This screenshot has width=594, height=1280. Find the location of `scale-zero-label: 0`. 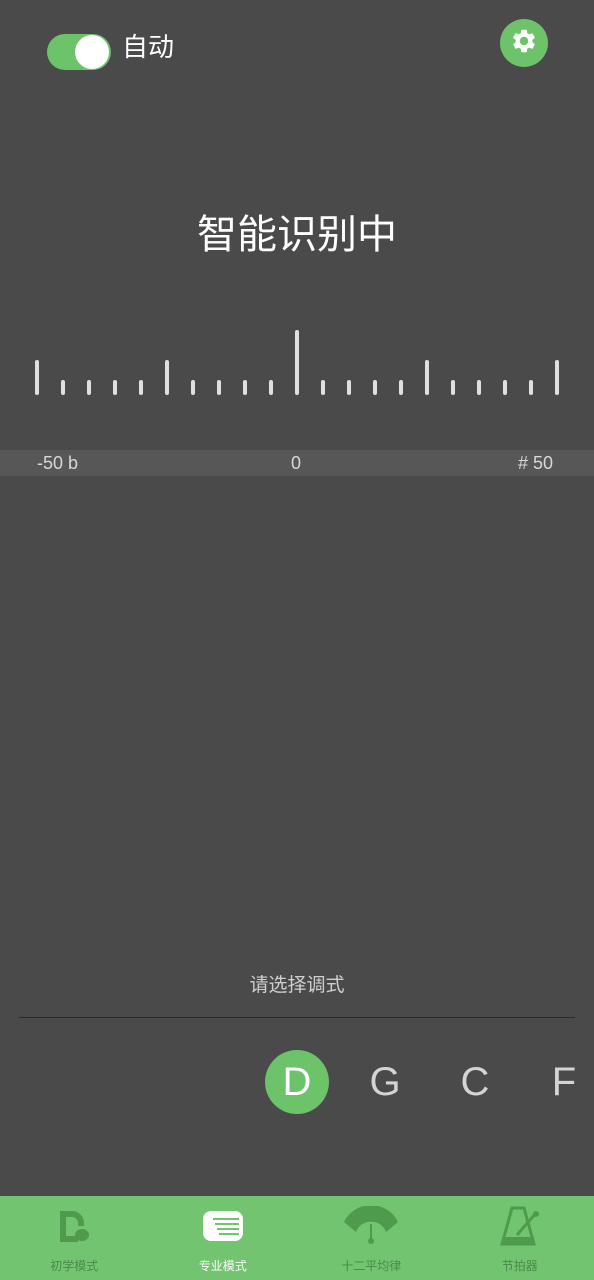

scale-zero-label: 0 is located at coordinates (296, 463).